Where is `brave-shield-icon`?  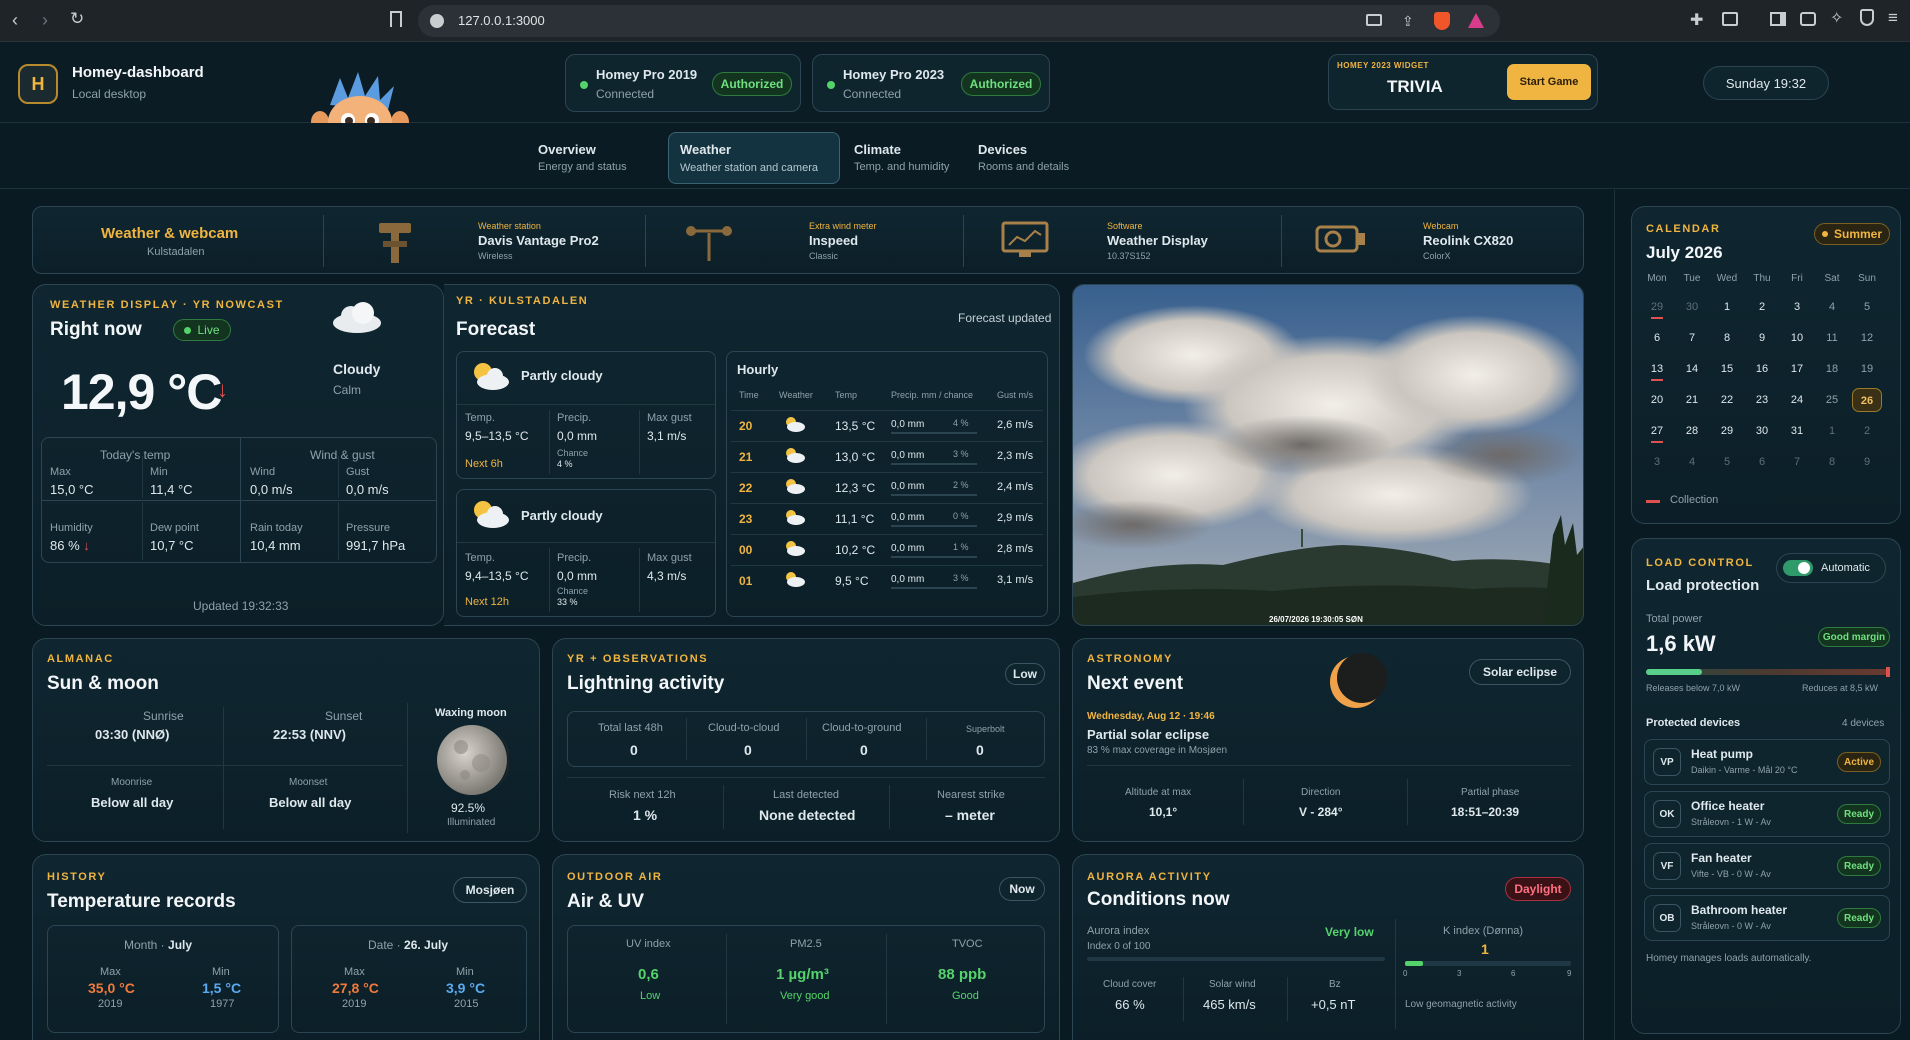 brave-shield-icon is located at coordinates (1442, 21).